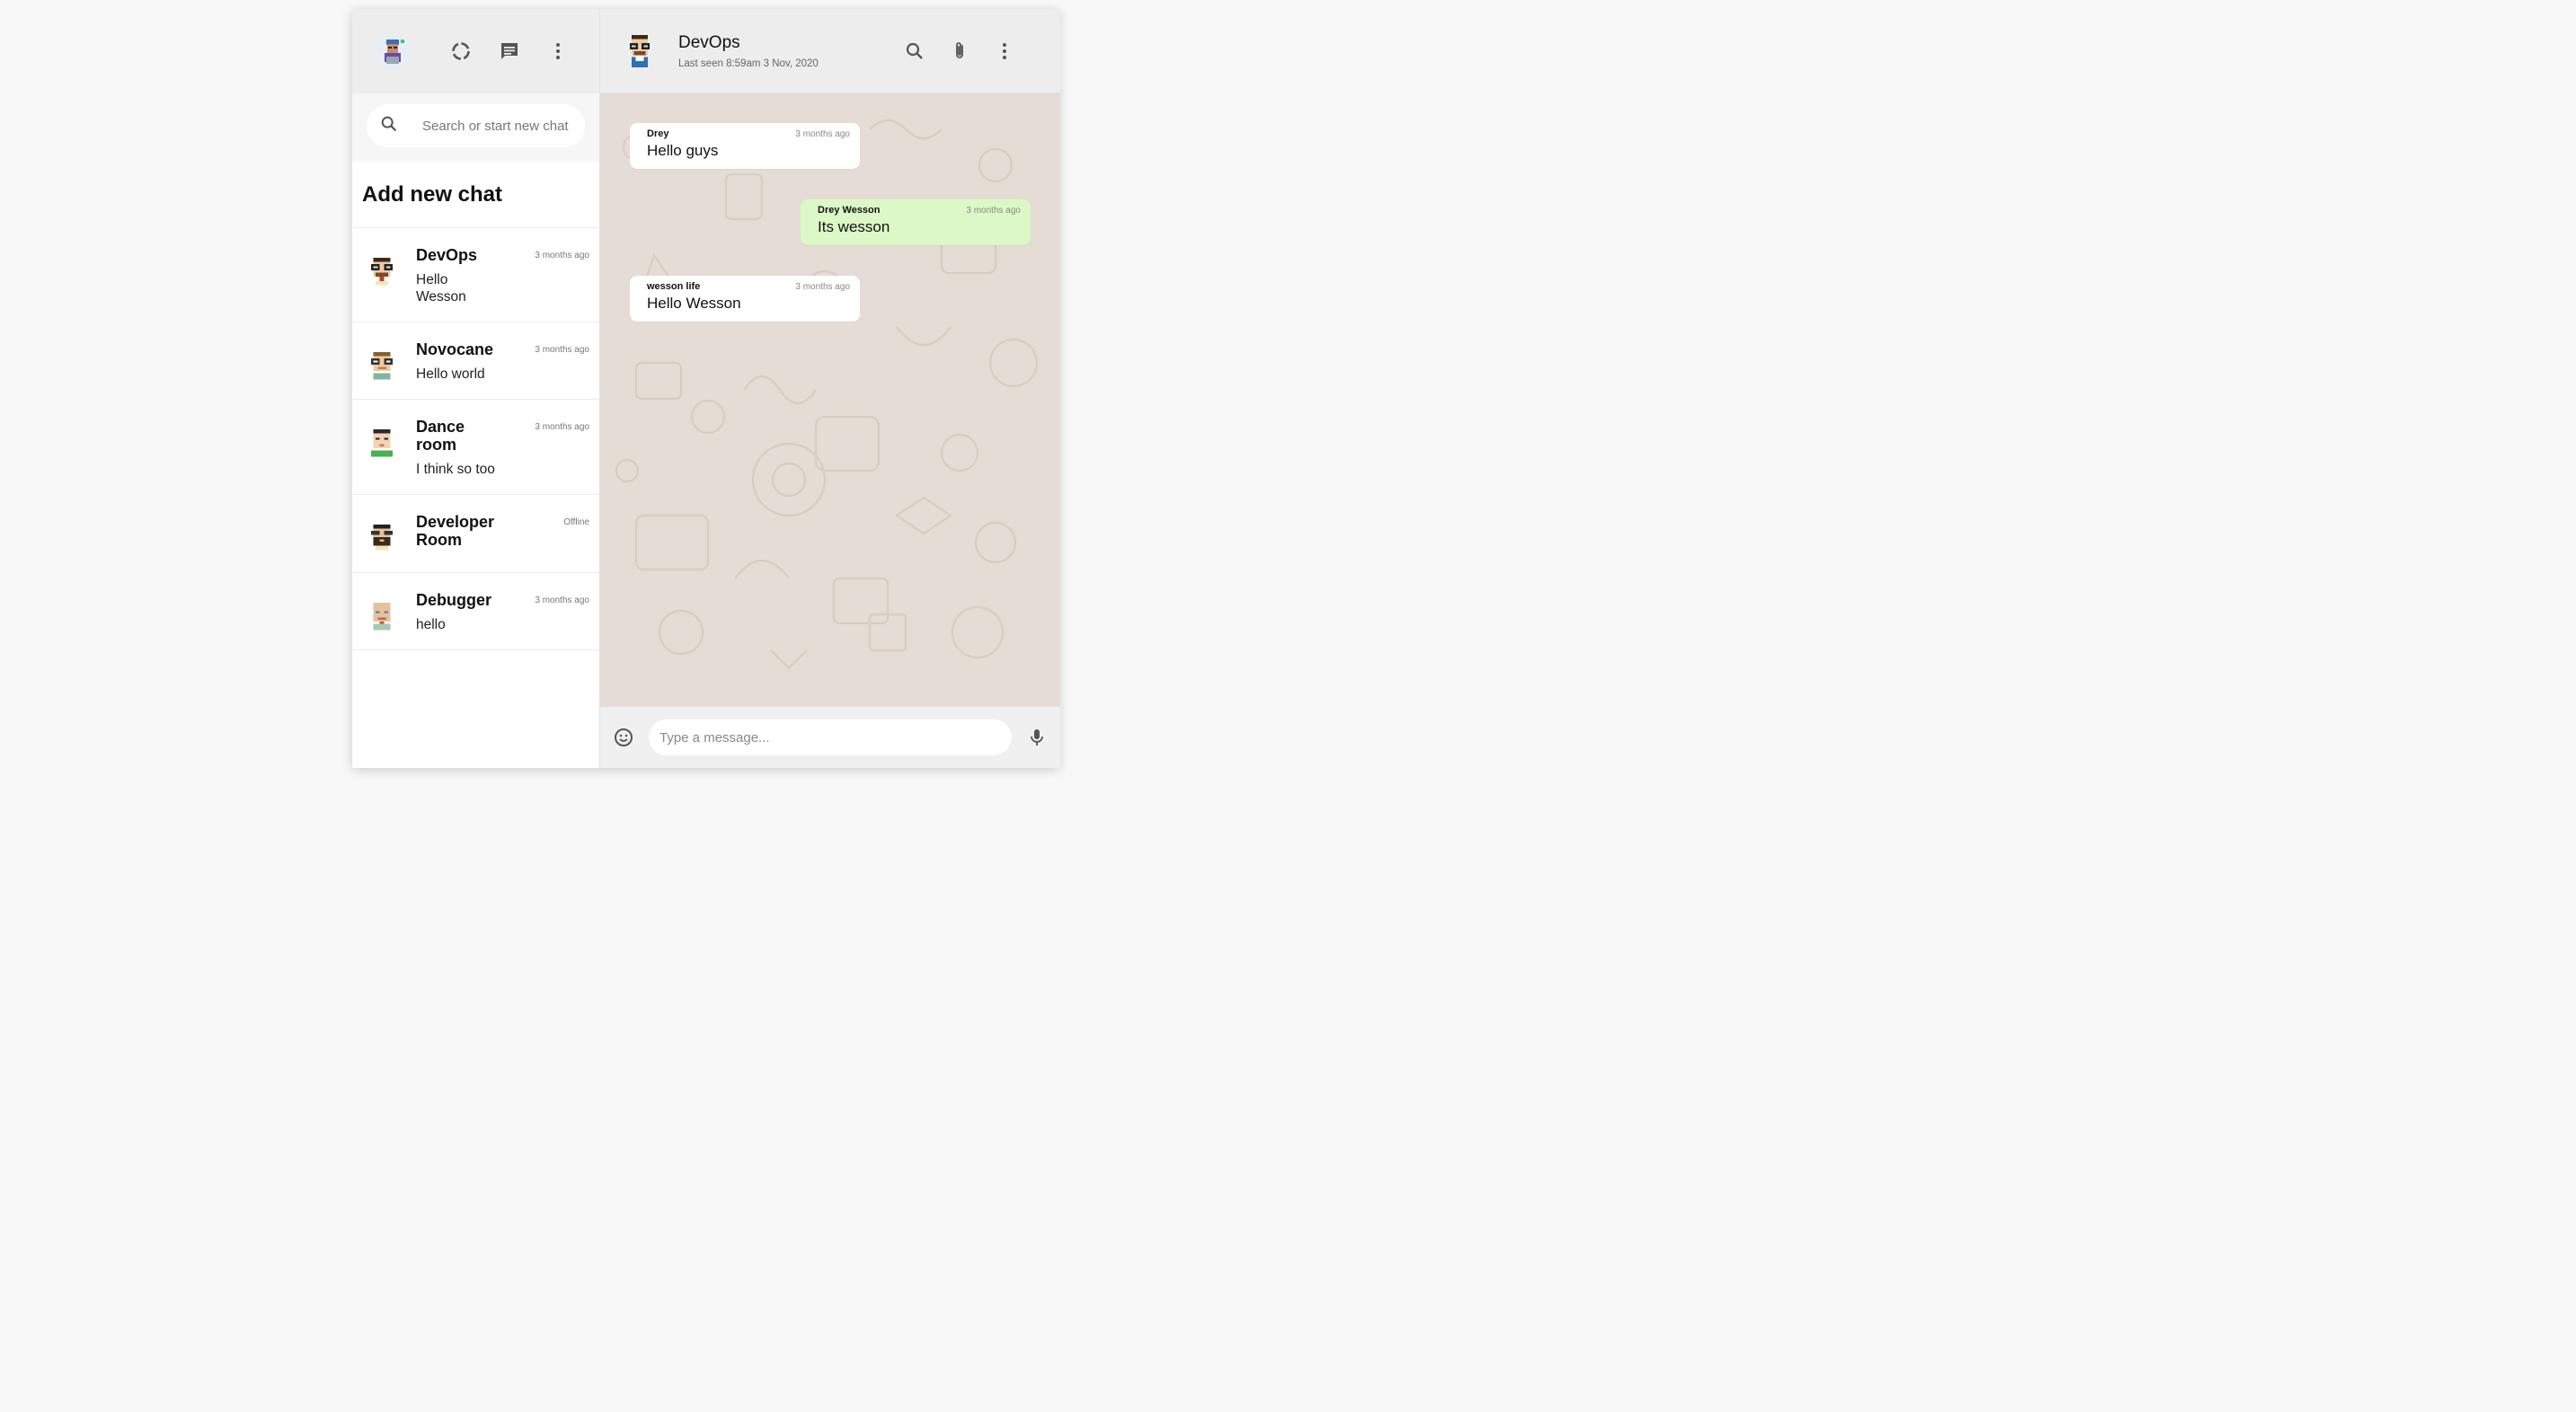 Image resolution: width=2576 pixels, height=1412 pixels. I want to click on bald-avatar-icon, so click(382, 615).